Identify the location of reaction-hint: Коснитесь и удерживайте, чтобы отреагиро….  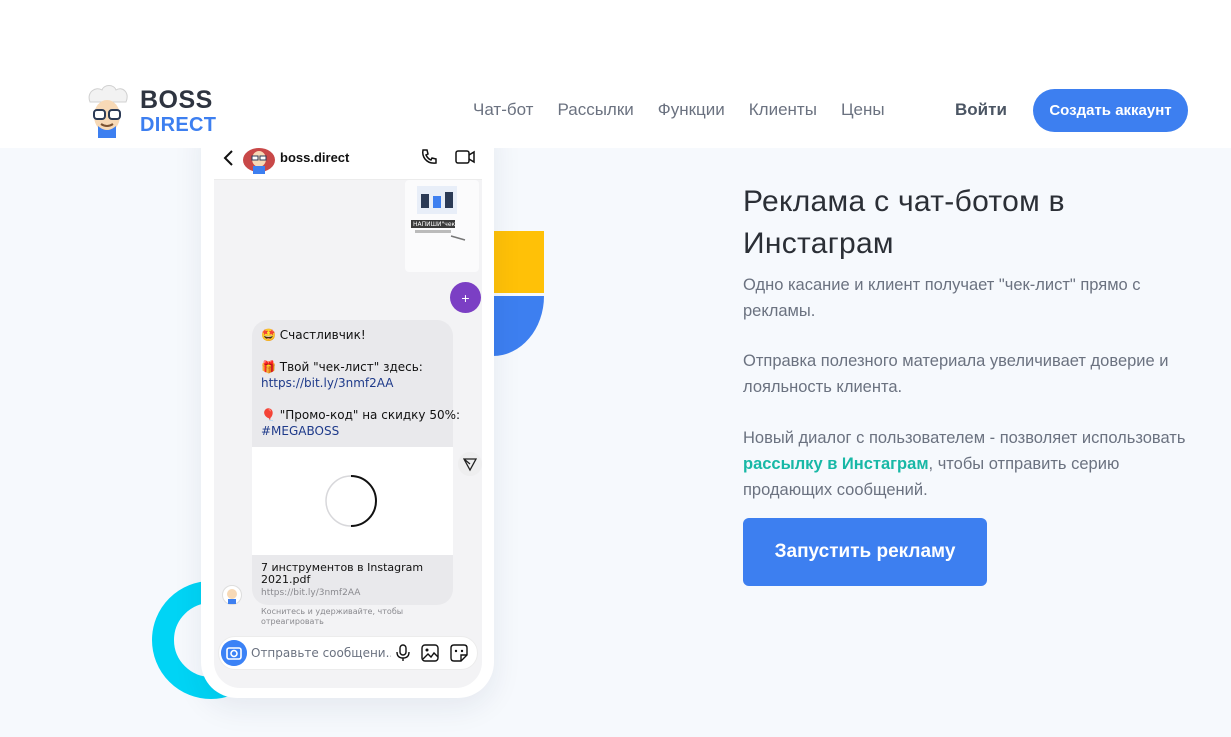
(332, 616).